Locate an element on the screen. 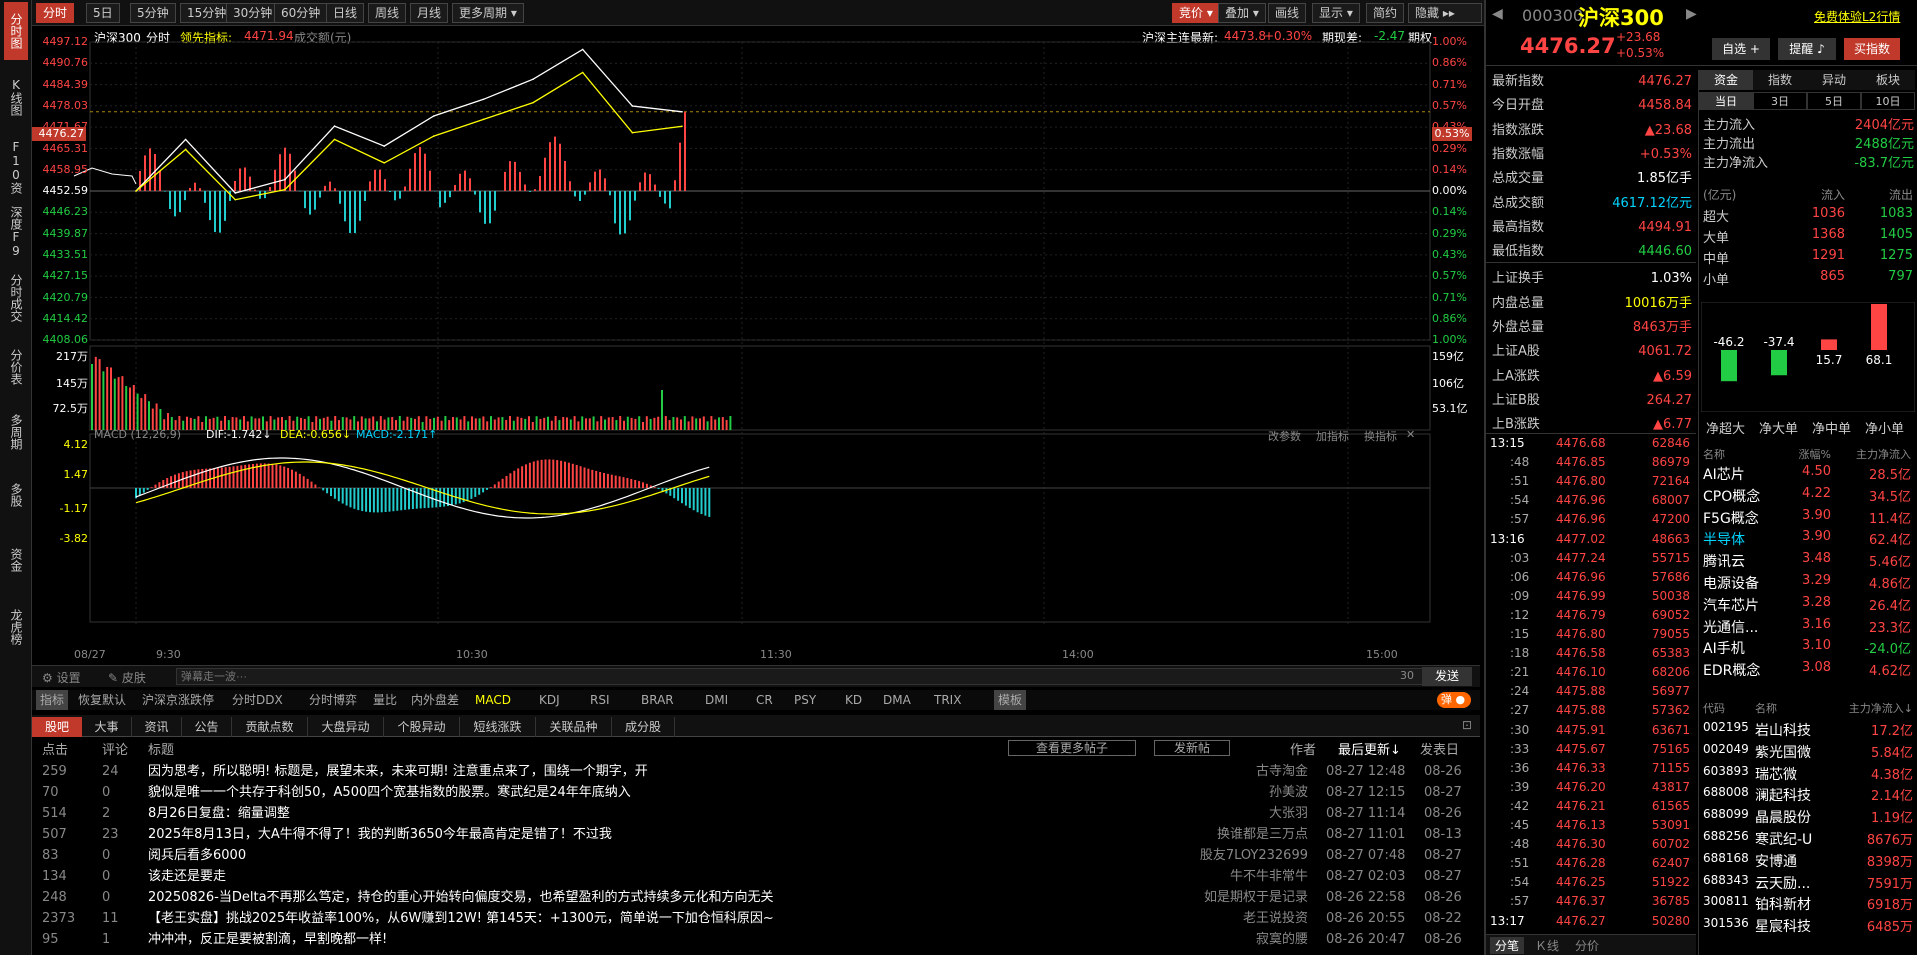  indicator-tab: 沪深京涨跌停 is located at coordinates (178, 700).